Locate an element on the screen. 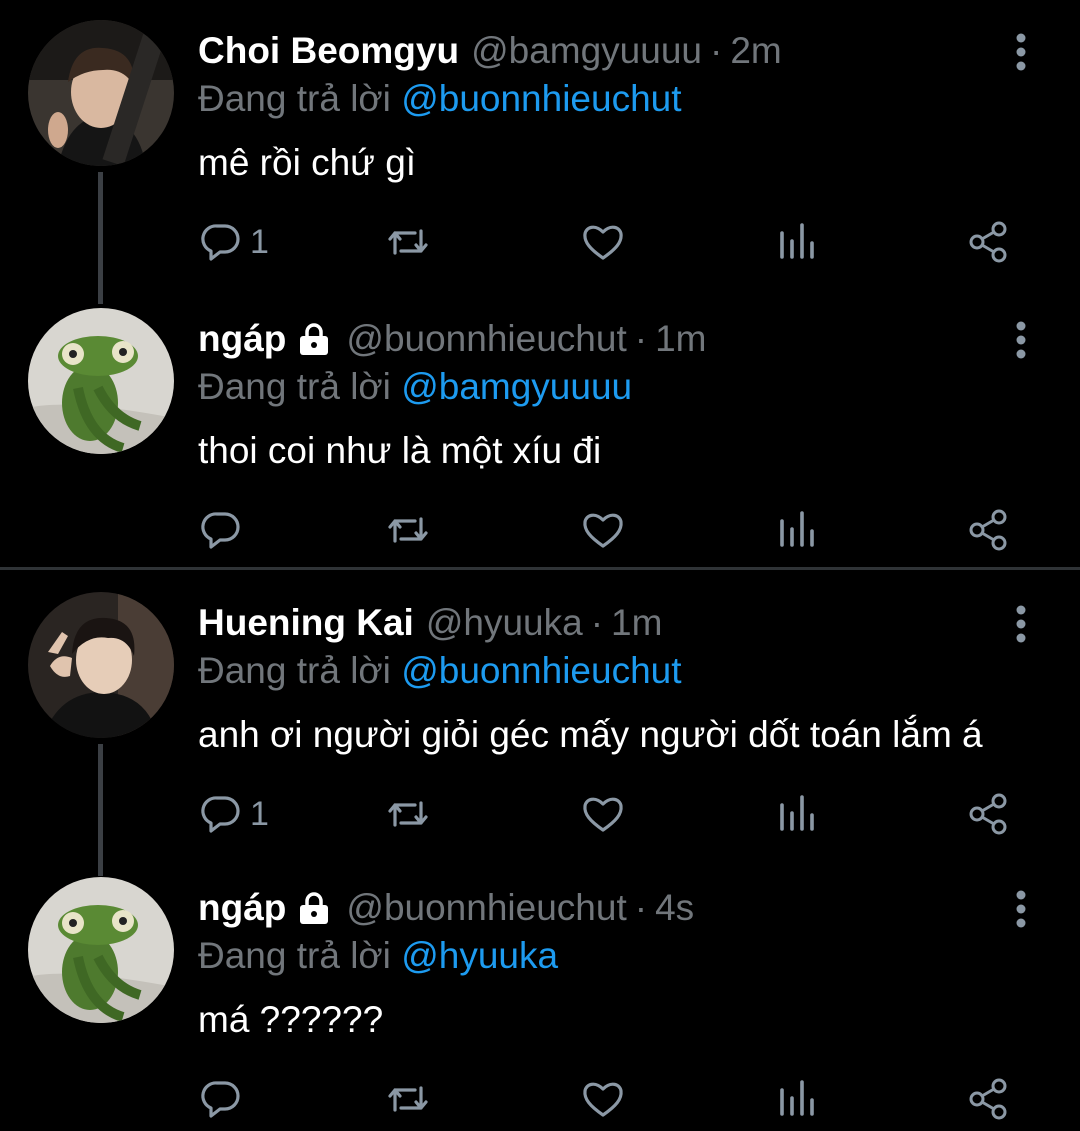 Image resolution: width=1080 pixels, height=1131 pixels. tweet-header: ngáp @buonnhieuchut · 4s is located at coordinates (446, 908).